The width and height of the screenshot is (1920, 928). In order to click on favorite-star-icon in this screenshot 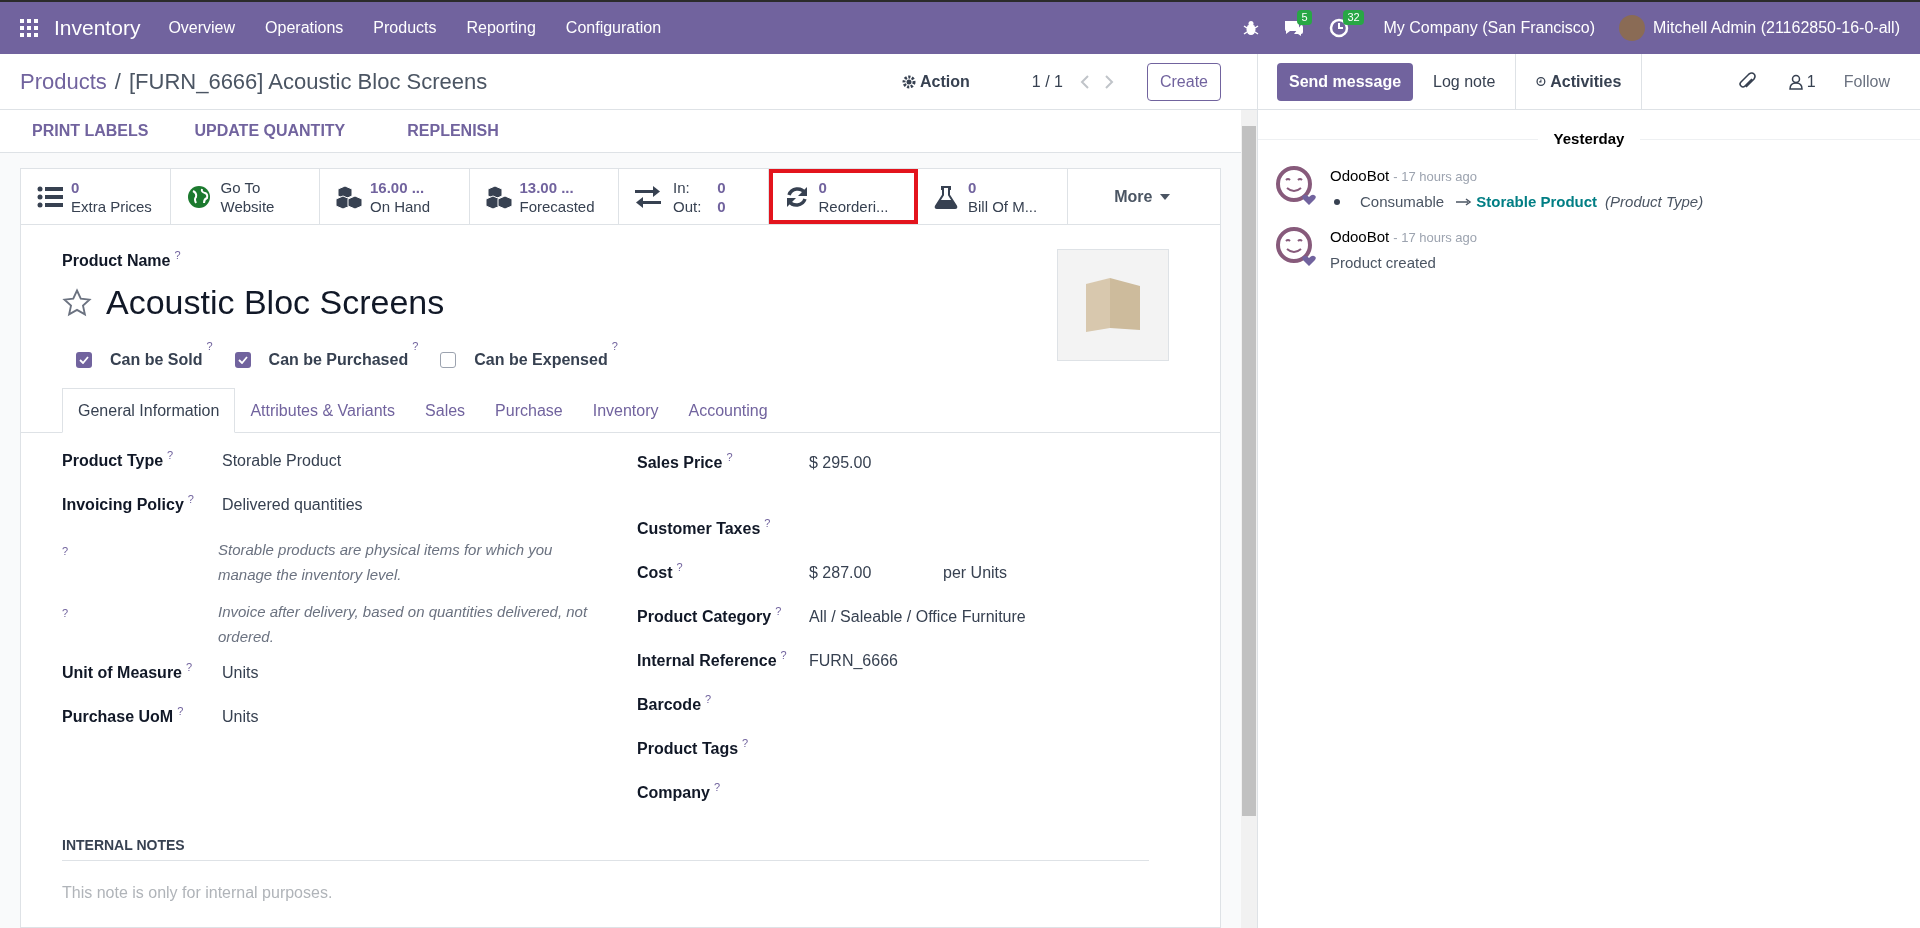, I will do `click(77, 302)`.